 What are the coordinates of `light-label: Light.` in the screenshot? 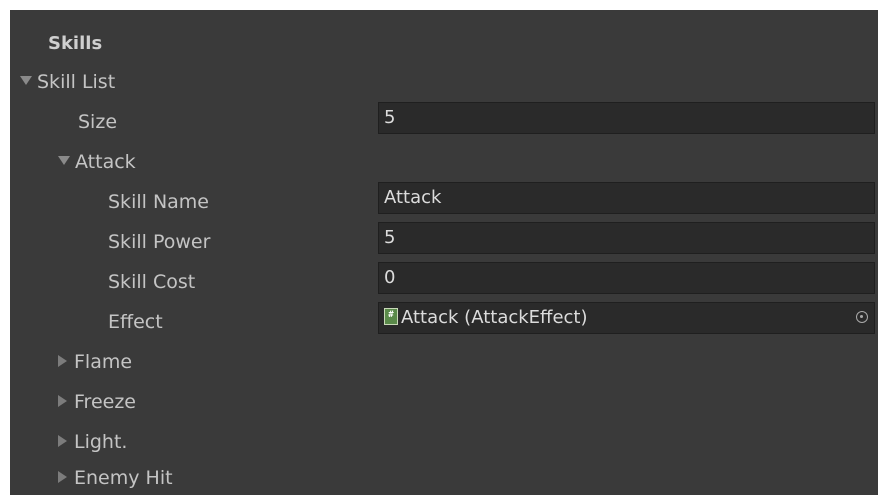 It's located at (101, 442).